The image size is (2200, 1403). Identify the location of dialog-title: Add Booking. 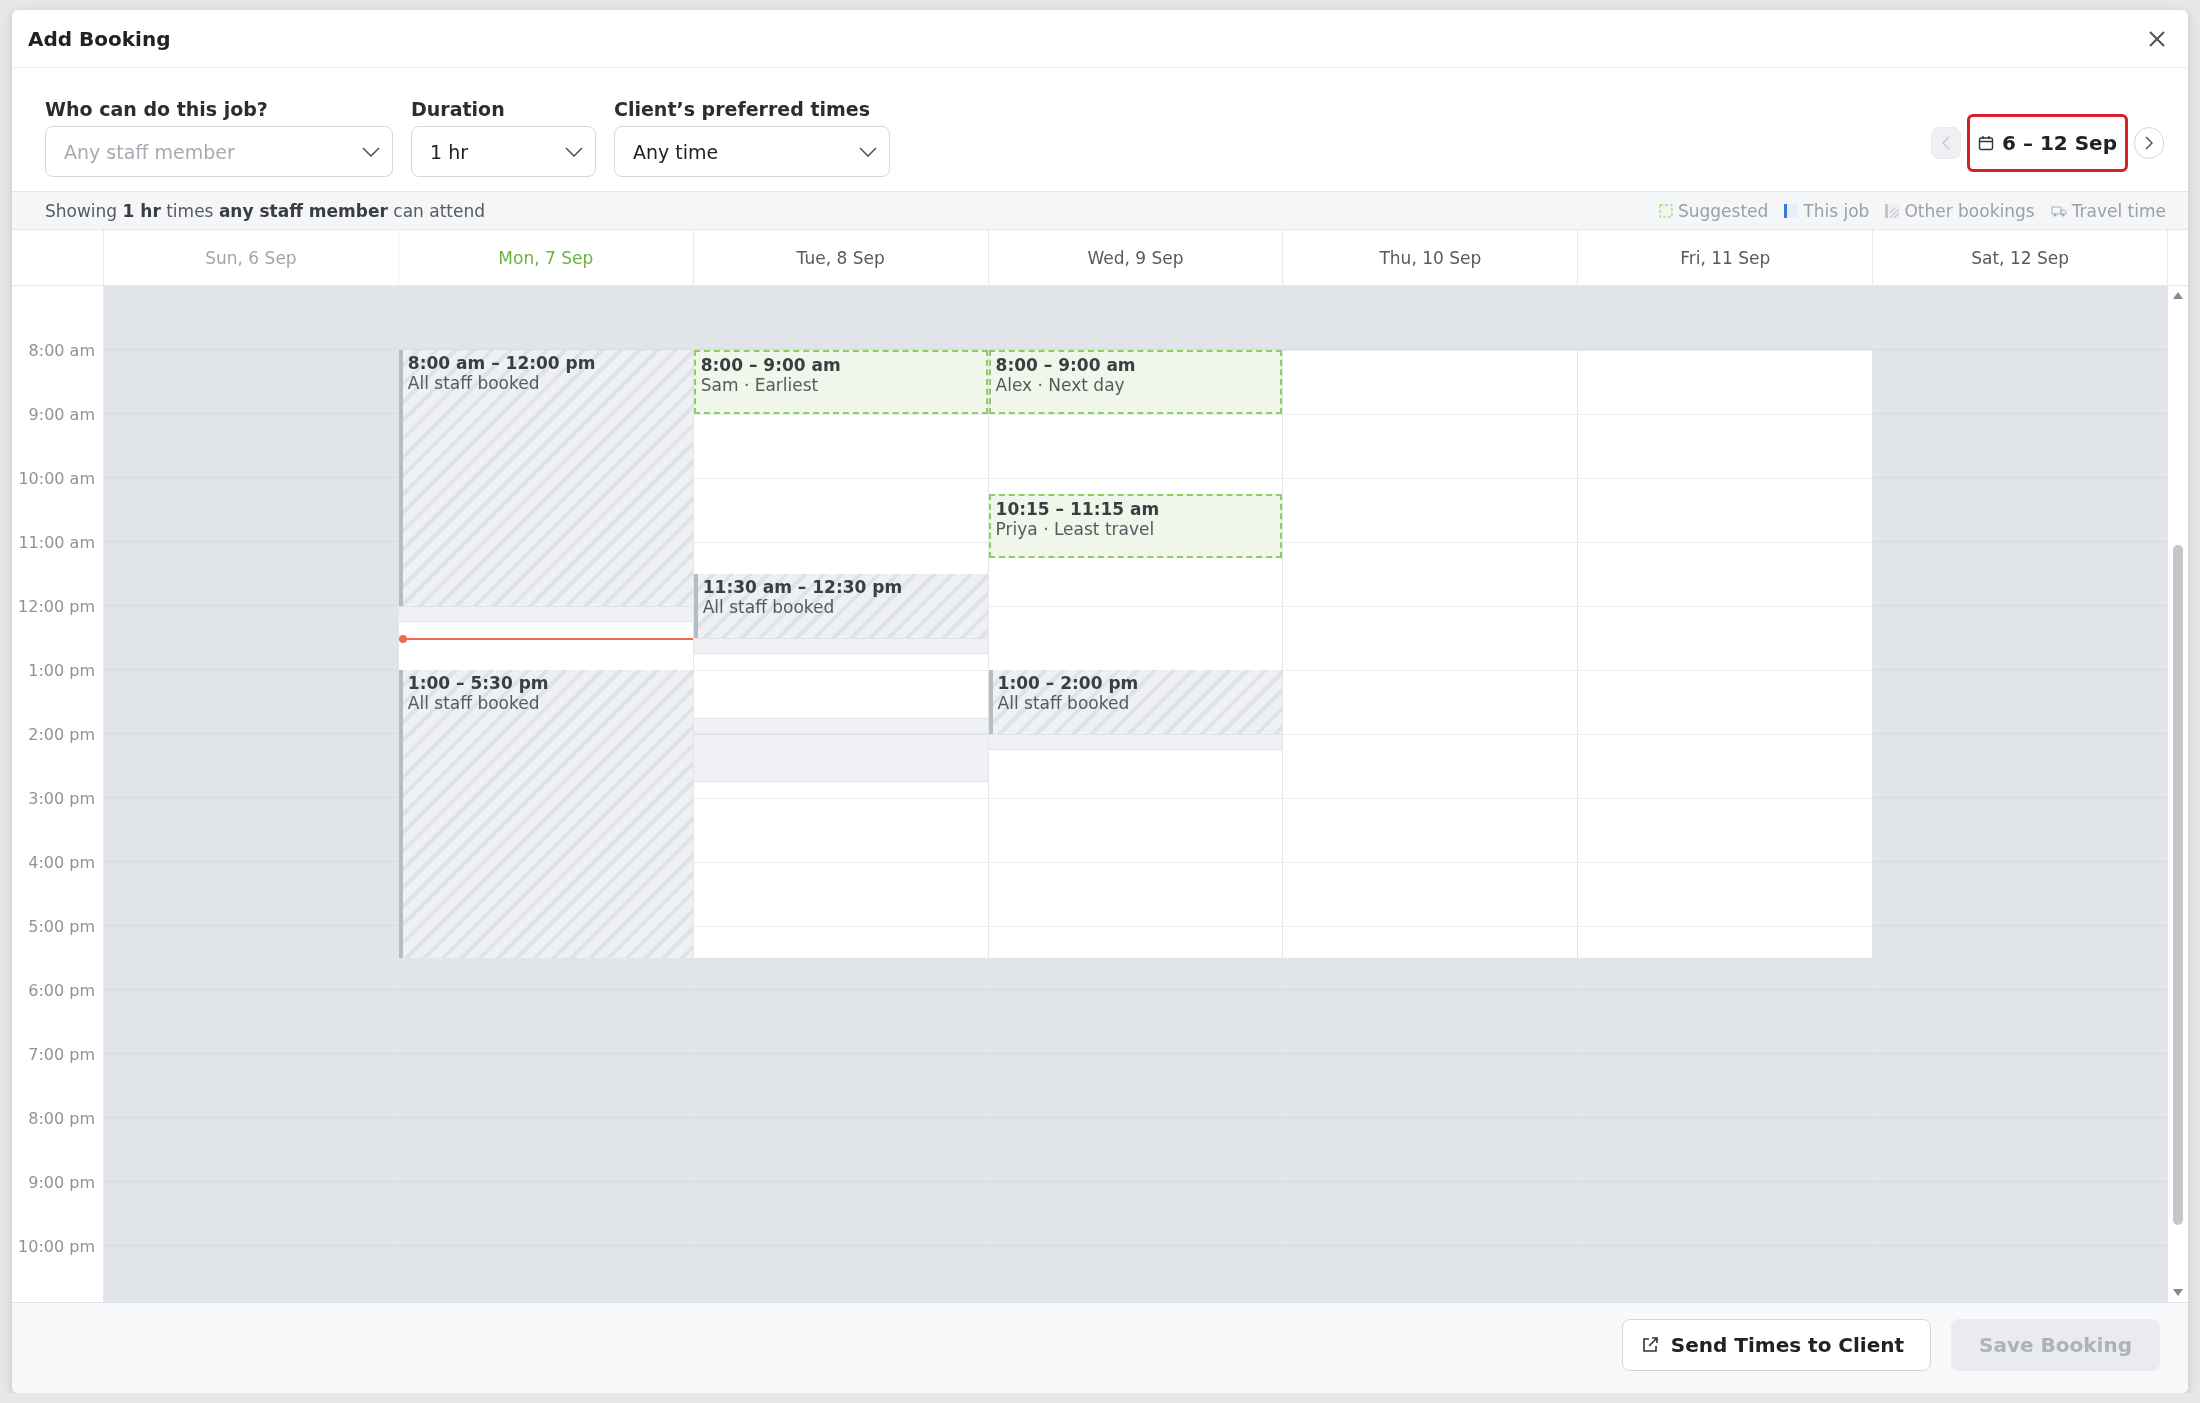
(99, 38).